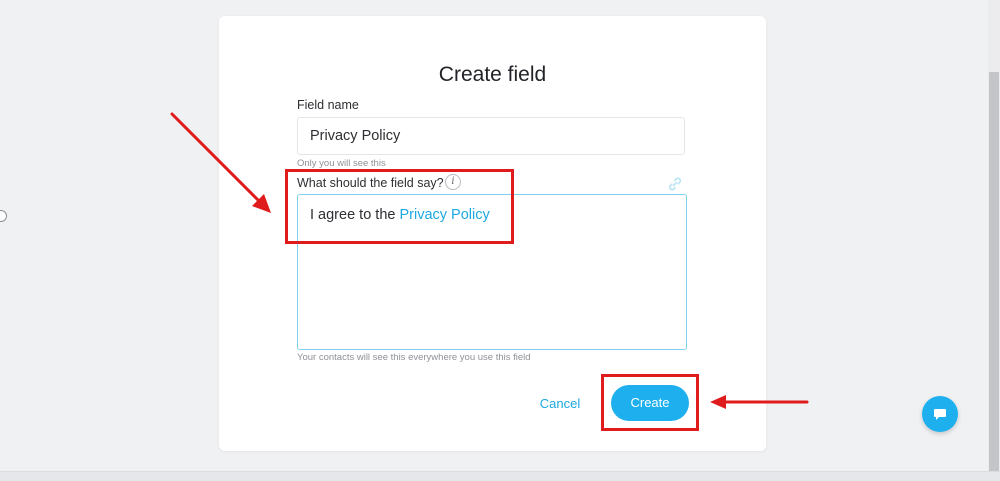 This screenshot has height=481, width=1000. Describe the element at coordinates (500, 476) in the screenshot. I see `bottom-bar` at that location.